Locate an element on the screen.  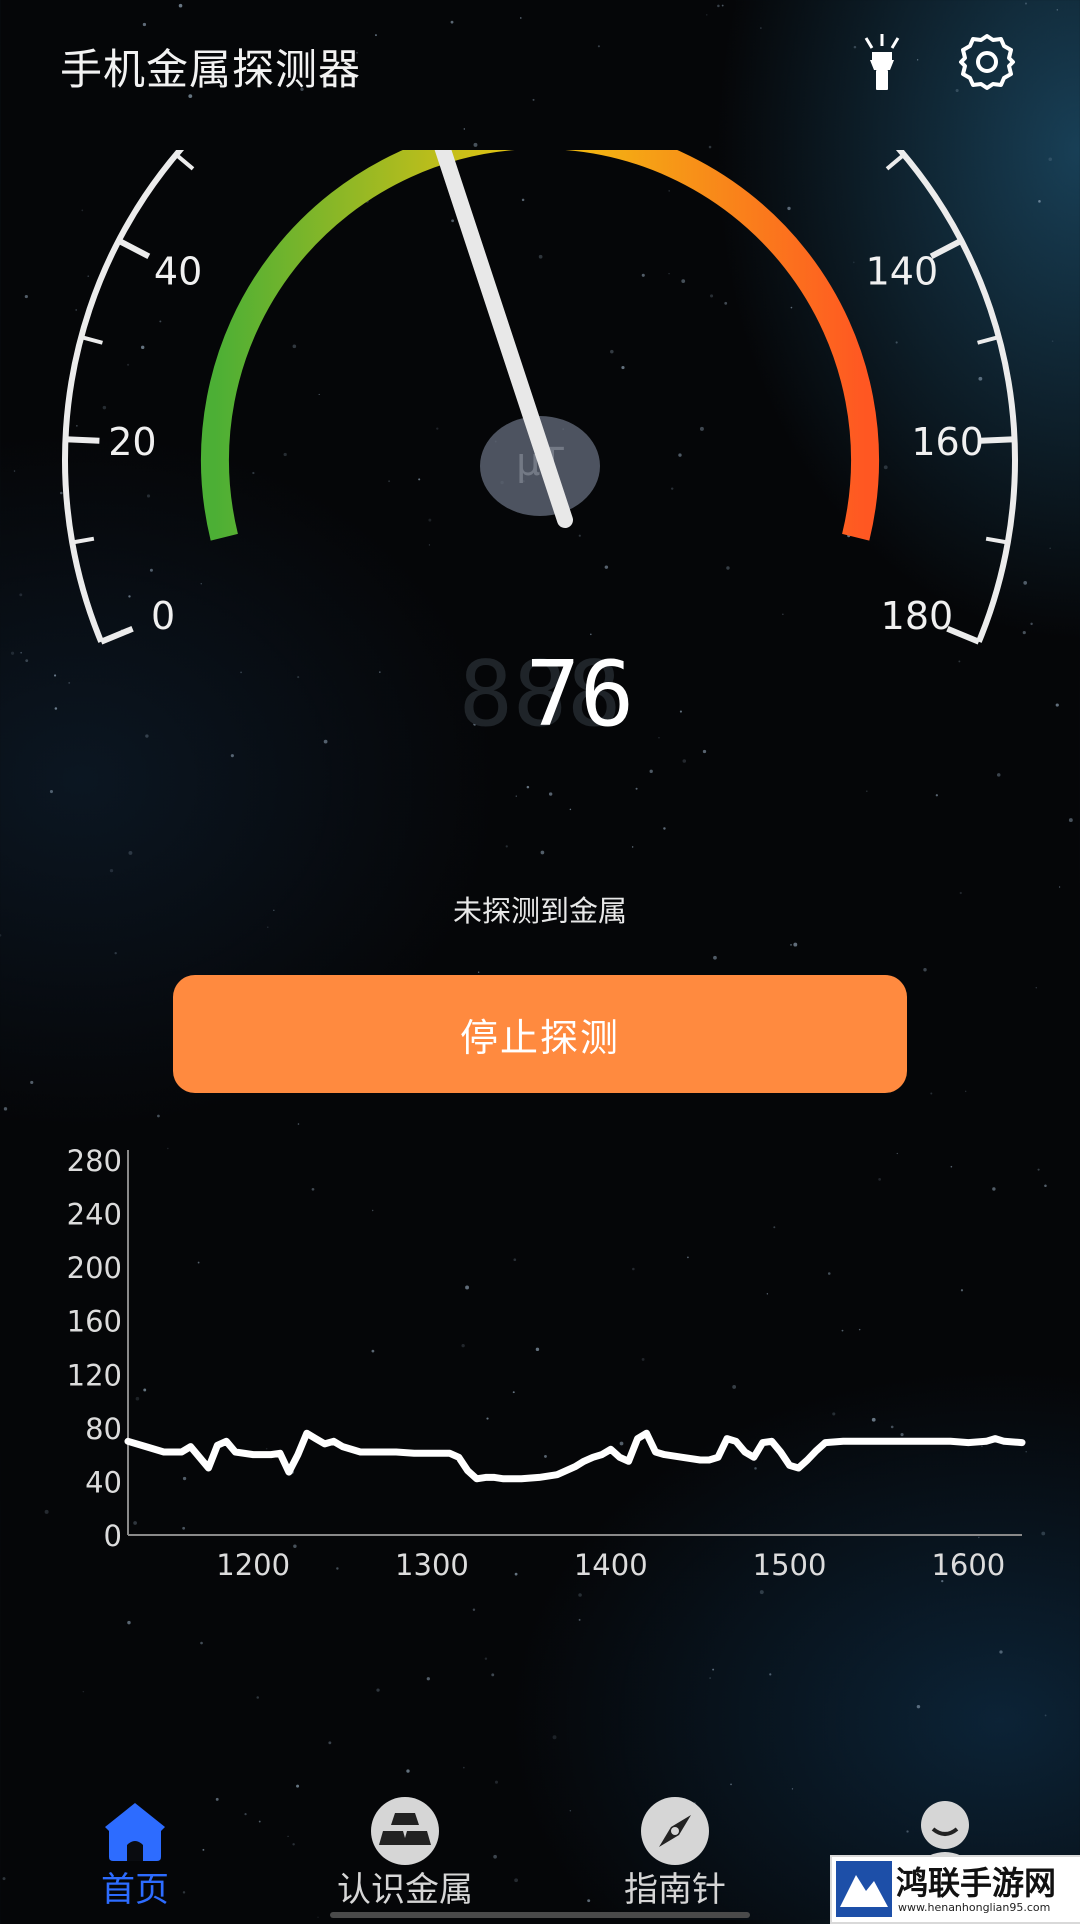
home-icon is located at coordinates (135, 1832).